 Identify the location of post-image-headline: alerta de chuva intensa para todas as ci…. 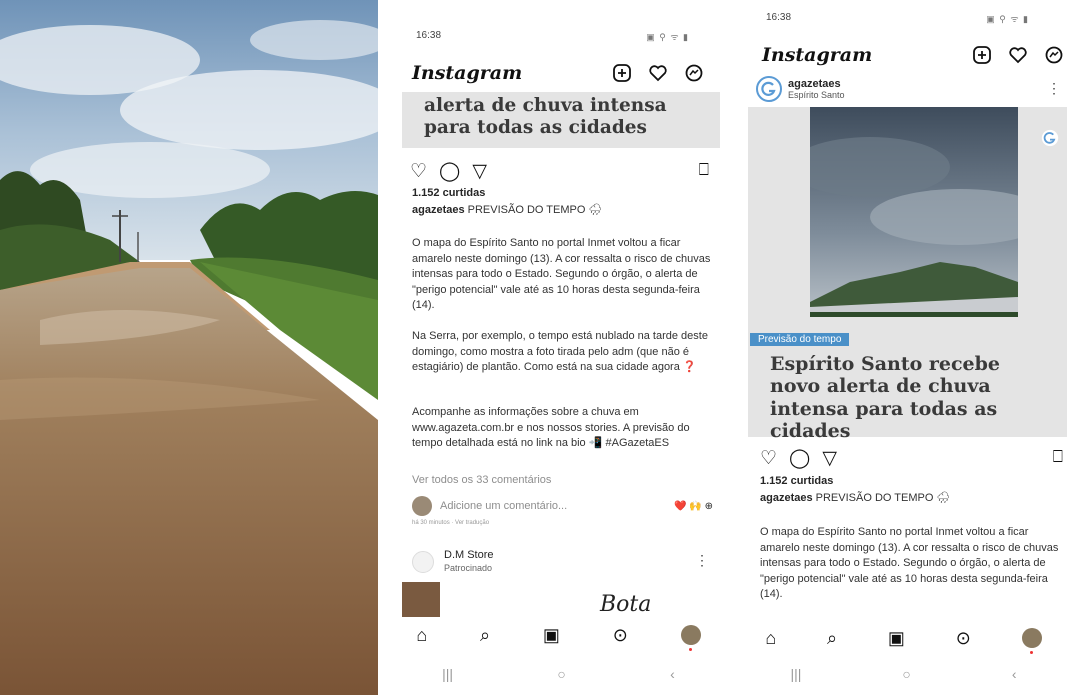
(561, 120).